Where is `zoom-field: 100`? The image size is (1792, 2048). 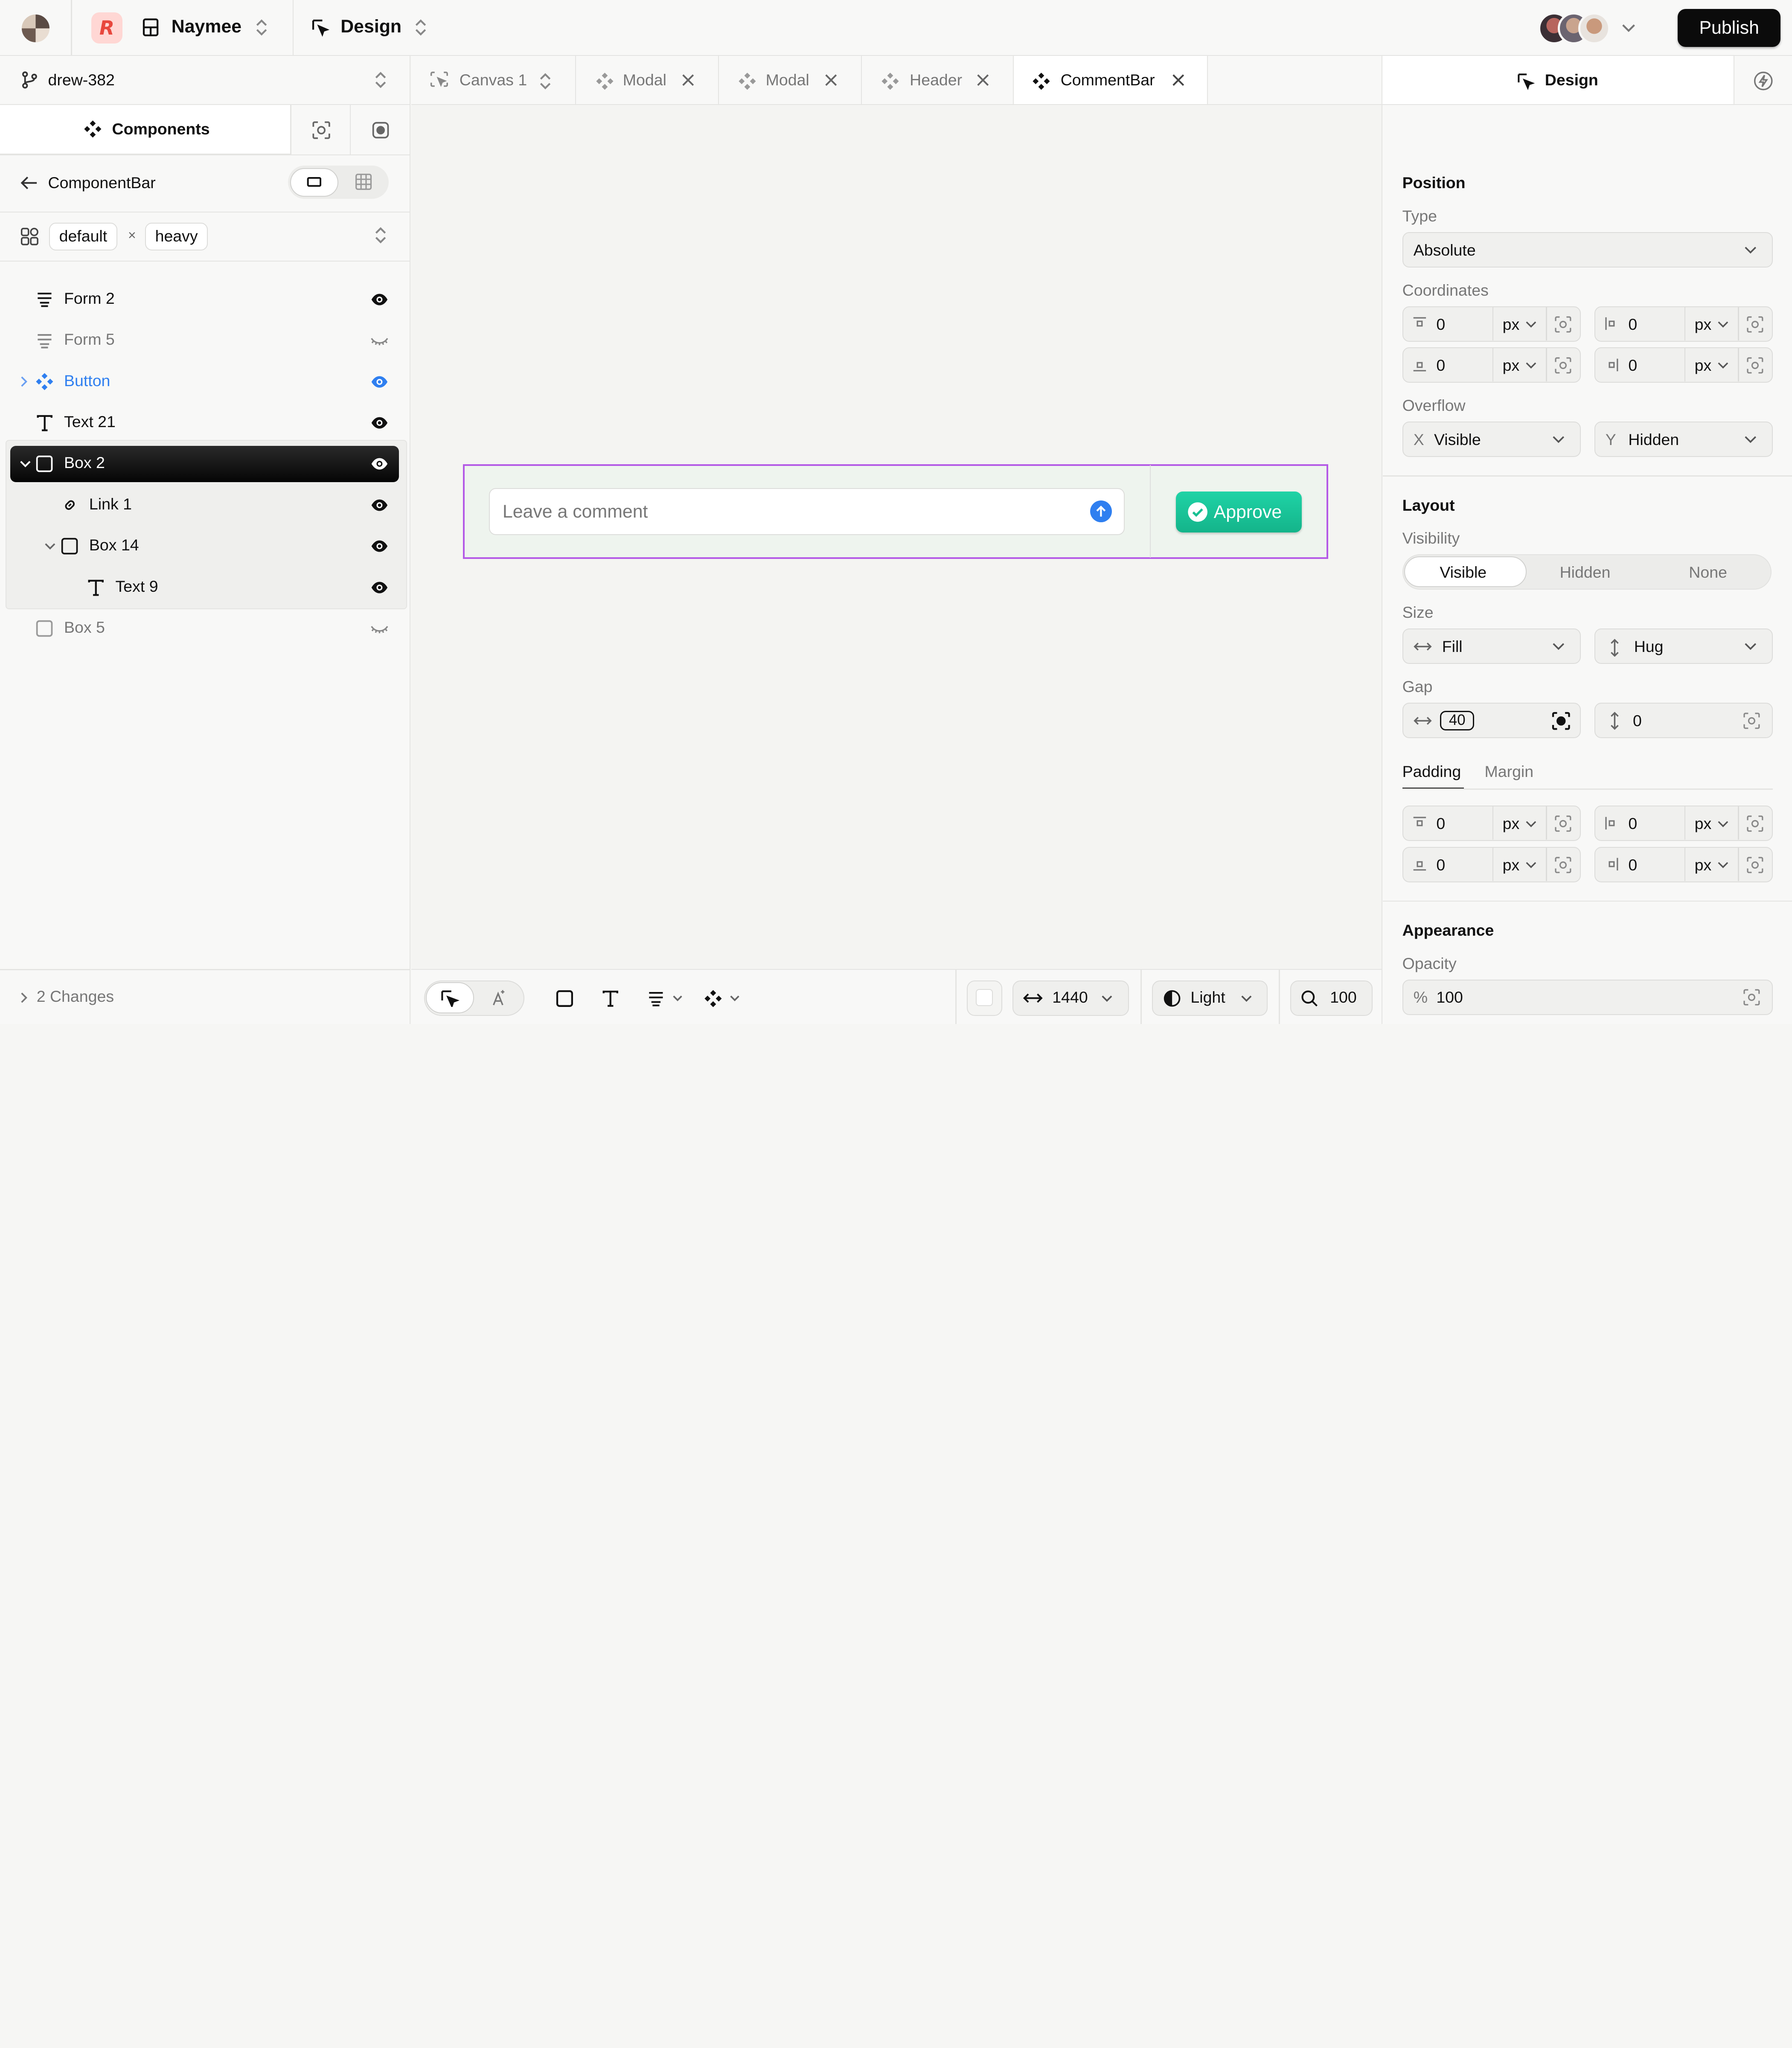
zoom-field: 100 is located at coordinates (1331, 998).